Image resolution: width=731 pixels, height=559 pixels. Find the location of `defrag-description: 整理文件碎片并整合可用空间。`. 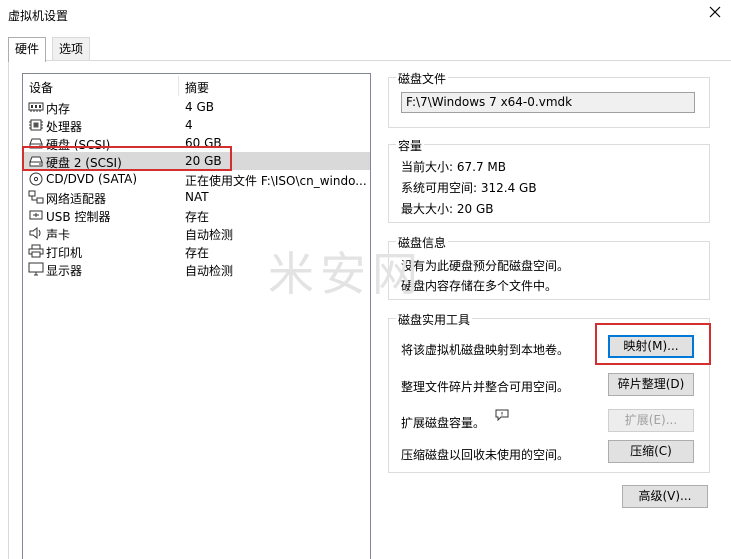

defrag-description: 整理文件碎片并整合可用空间。 is located at coordinates (485, 387).